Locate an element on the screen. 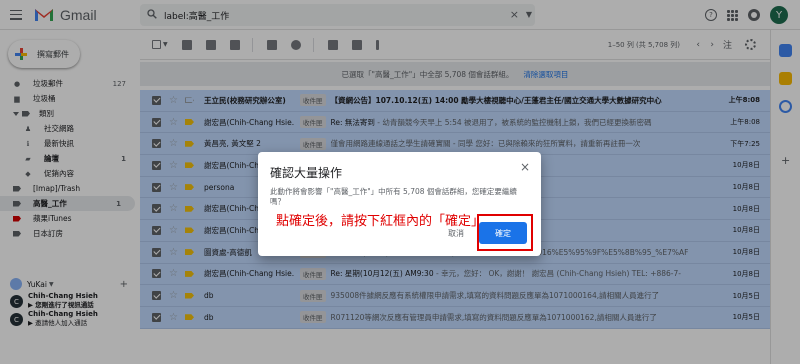 The width and height of the screenshot is (800, 364). cancel-button: 取消 is located at coordinates (456, 233).